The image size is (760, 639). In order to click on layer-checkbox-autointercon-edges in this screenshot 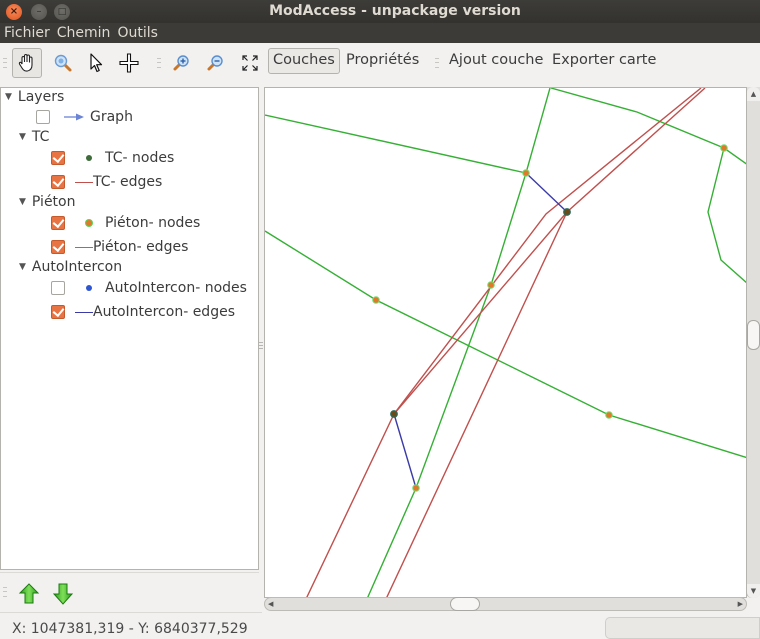, I will do `click(58, 312)`.